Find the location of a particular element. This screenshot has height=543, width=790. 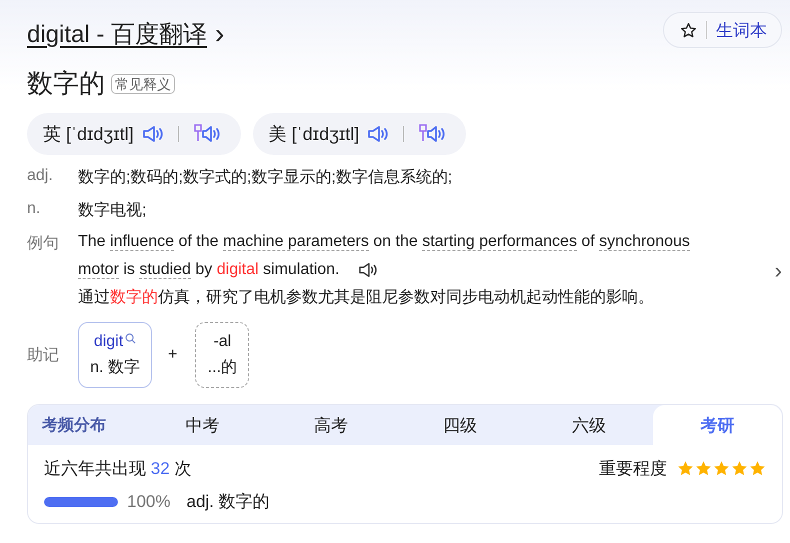

wordbook-button: 生词本 is located at coordinates (722, 30).